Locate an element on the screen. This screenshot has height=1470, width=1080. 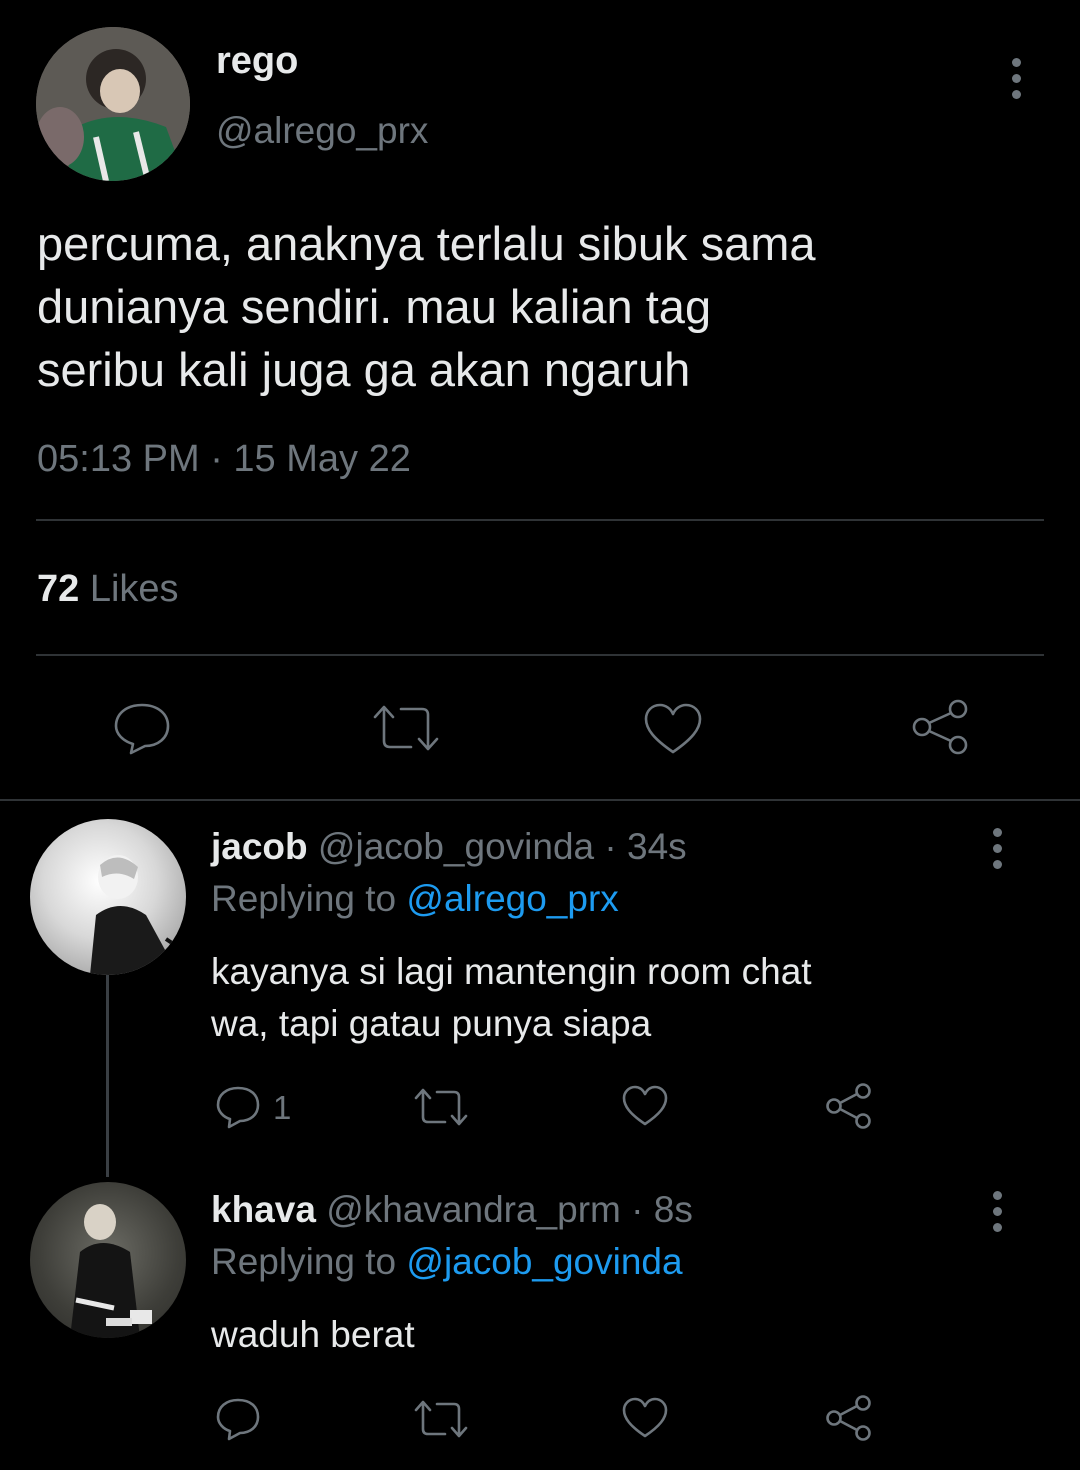
reply-text-line: wa, tapi gatau punya siapa is located at coordinates (431, 1023).